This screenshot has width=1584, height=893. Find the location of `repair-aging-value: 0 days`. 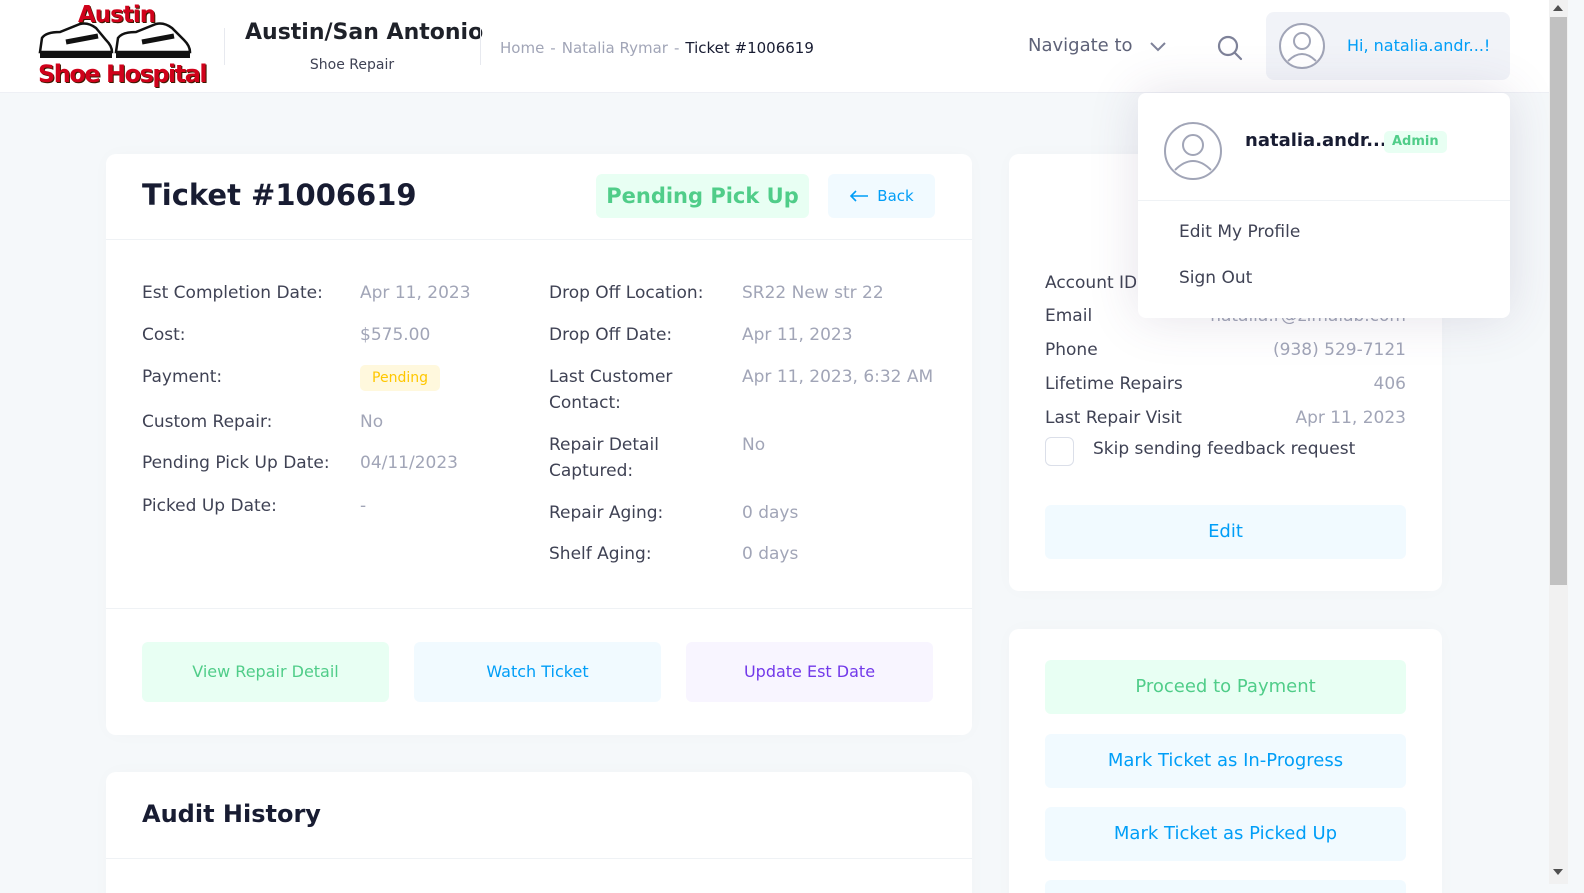

repair-aging-value: 0 days is located at coordinates (770, 513).